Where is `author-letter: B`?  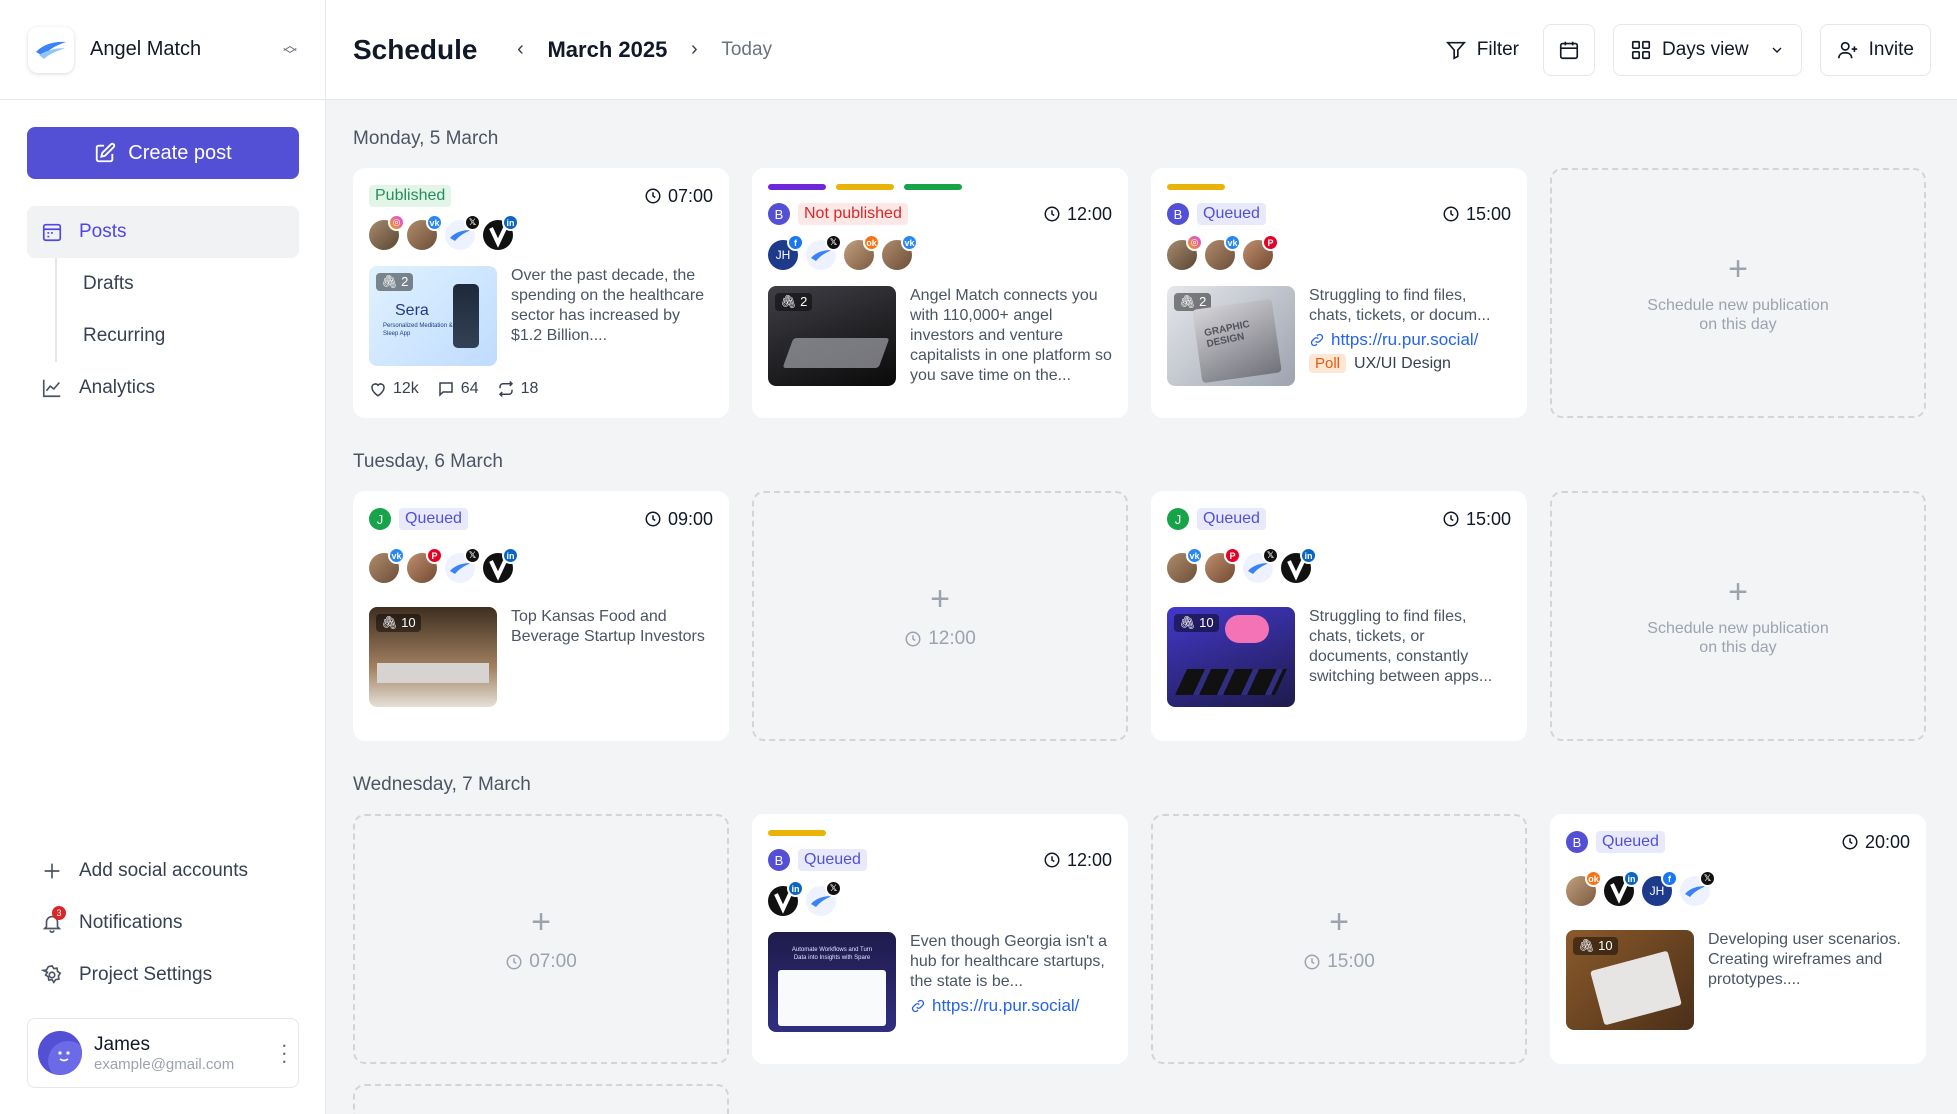
author-letter: B is located at coordinates (1577, 842).